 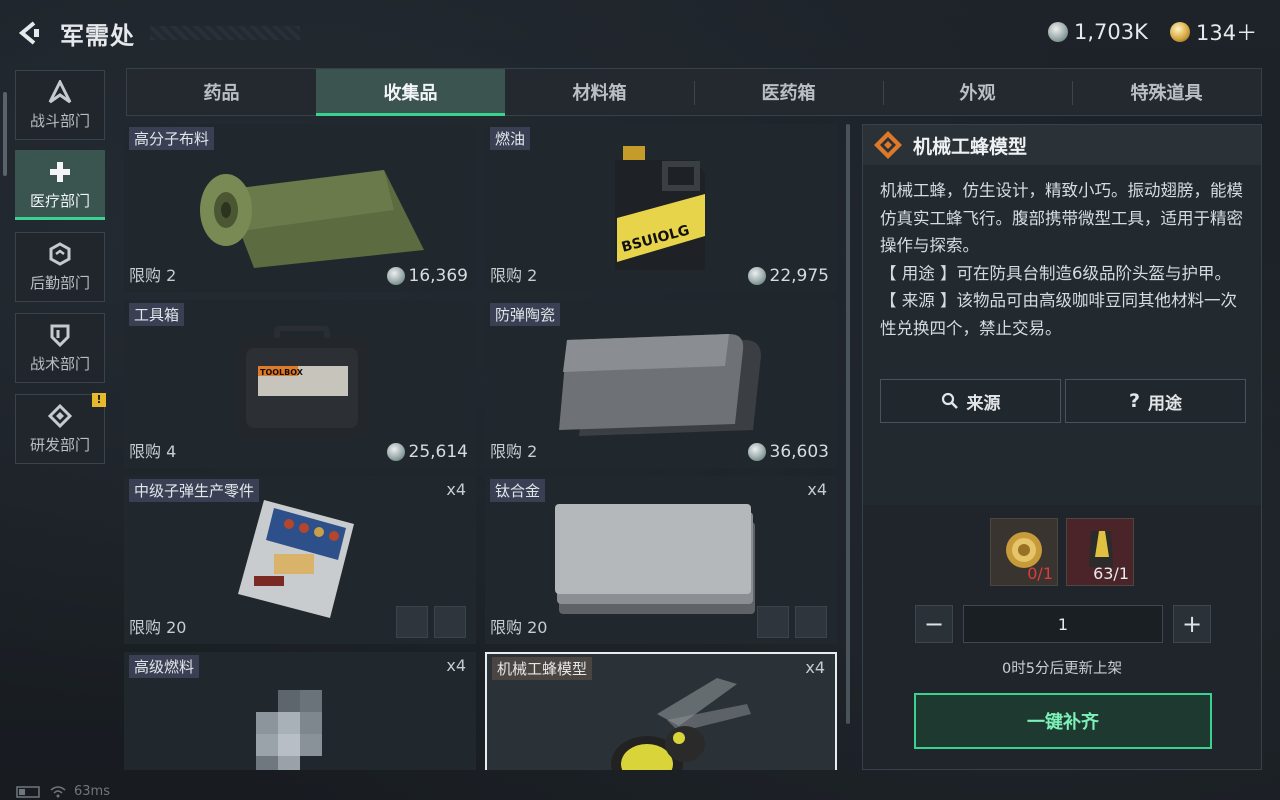 I want to click on item-grid-scrollbar, so click(x=848, y=424).